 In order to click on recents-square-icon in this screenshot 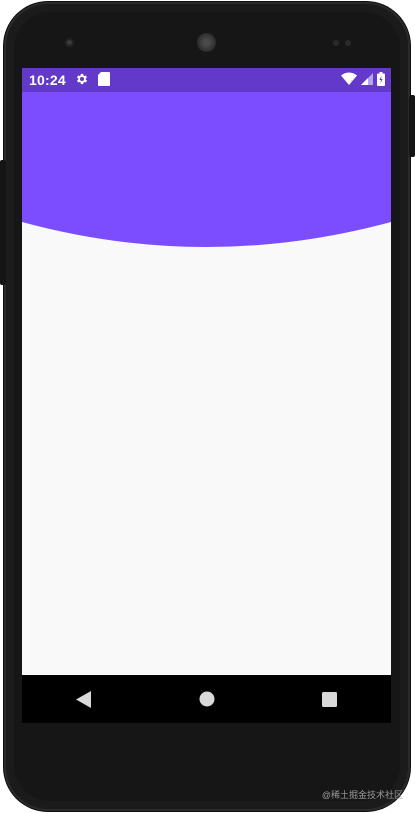, I will do `click(329, 699)`.